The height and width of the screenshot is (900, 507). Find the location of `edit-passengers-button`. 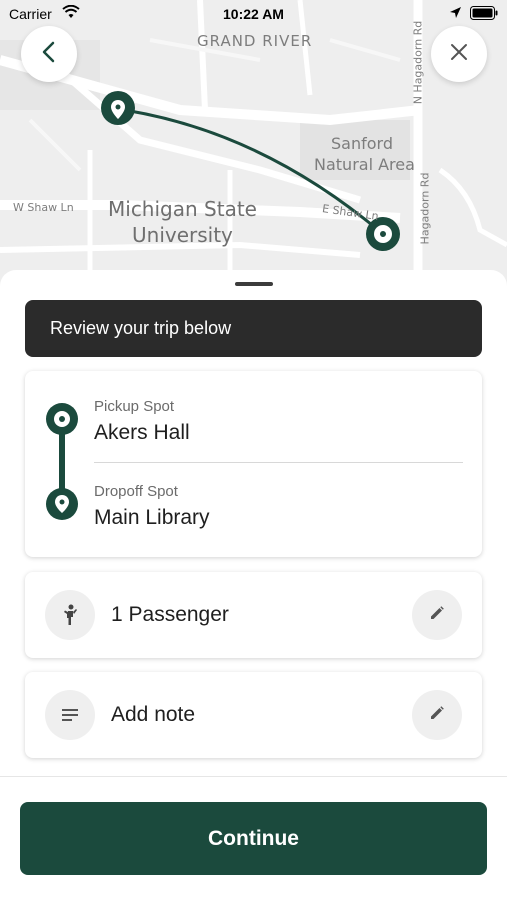

edit-passengers-button is located at coordinates (437, 615).